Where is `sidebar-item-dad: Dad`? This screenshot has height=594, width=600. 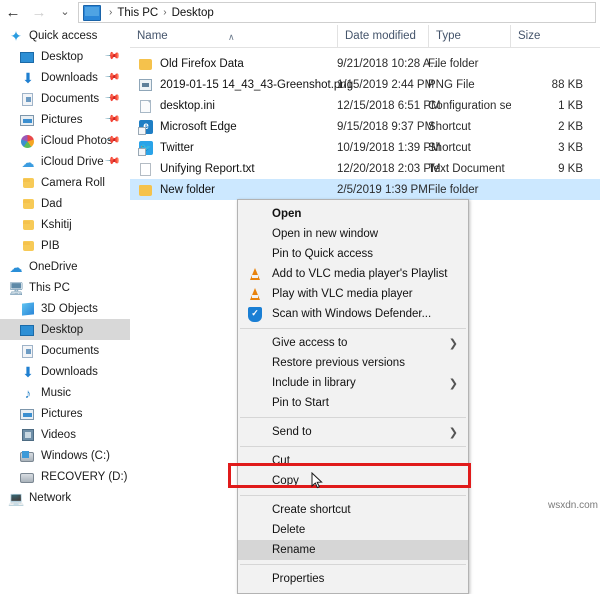
sidebar-item-dad: Dad is located at coordinates (65, 203).